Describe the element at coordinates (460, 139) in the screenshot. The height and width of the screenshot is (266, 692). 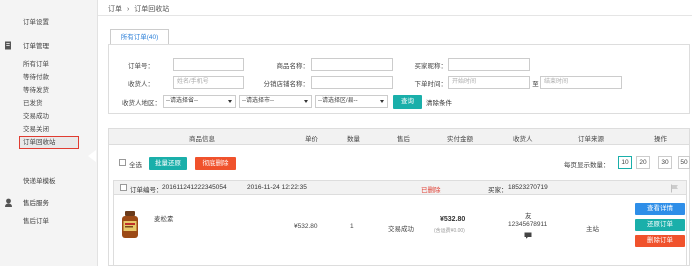
I see `column-header: 实付金额` at that location.